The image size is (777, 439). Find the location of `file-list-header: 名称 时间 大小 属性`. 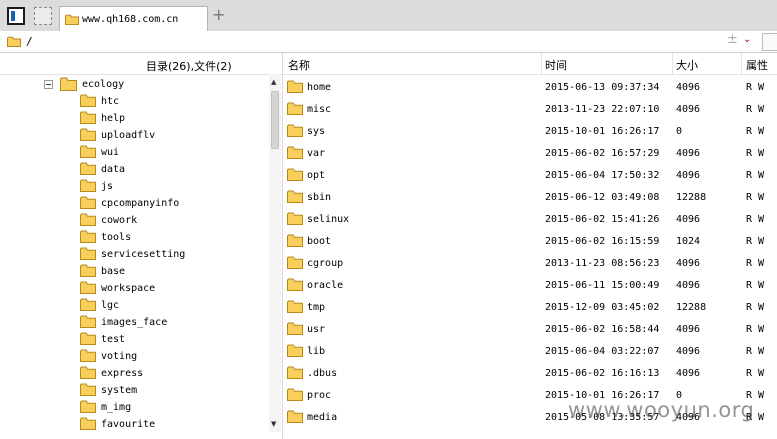

file-list-header: 名称 时间 大小 属性 is located at coordinates (530, 64).